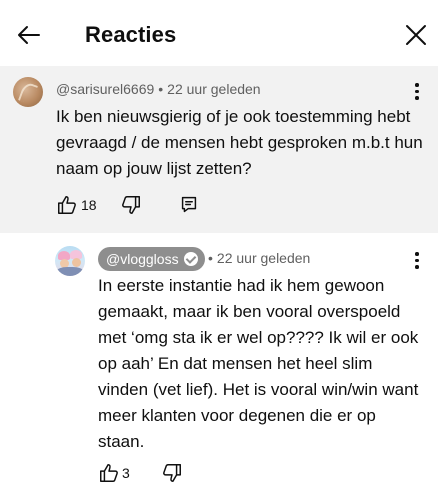 This screenshot has height=500, width=438. I want to click on arrow-left-icon, so click(29, 35).